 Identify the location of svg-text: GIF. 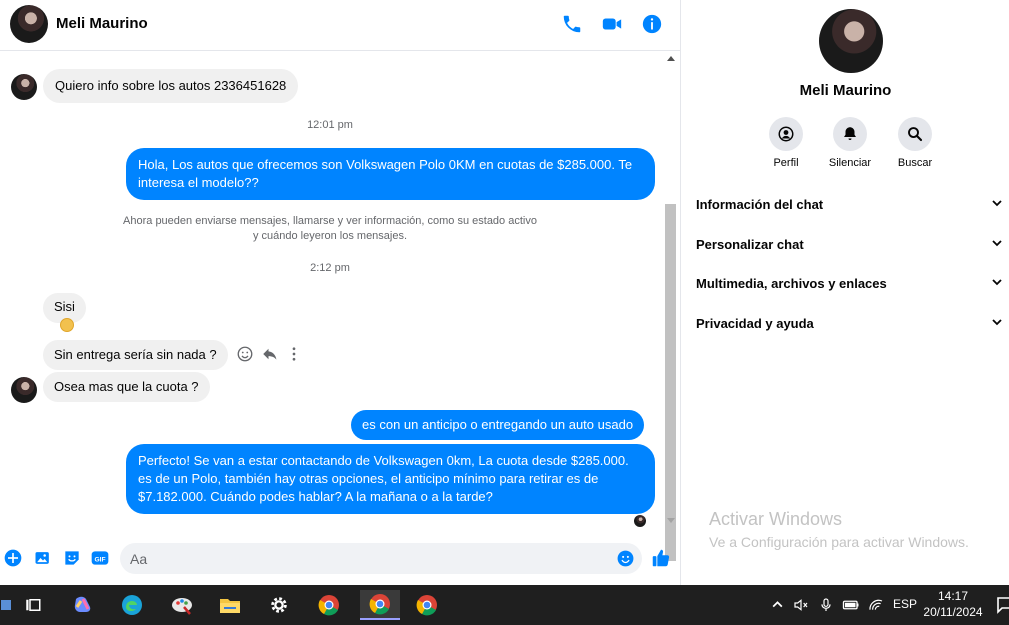
(99, 559).